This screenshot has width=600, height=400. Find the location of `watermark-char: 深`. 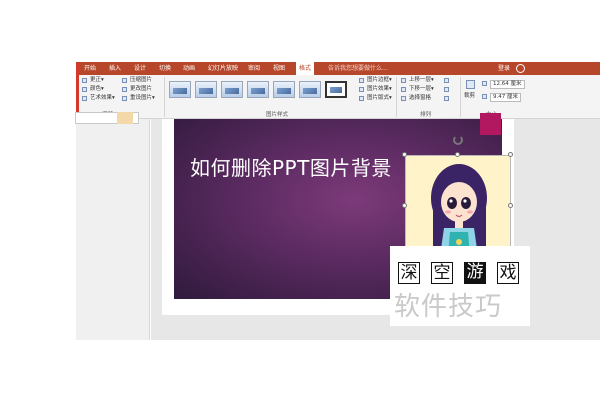

watermark-char: 深 is located at coordinates (409, 273).